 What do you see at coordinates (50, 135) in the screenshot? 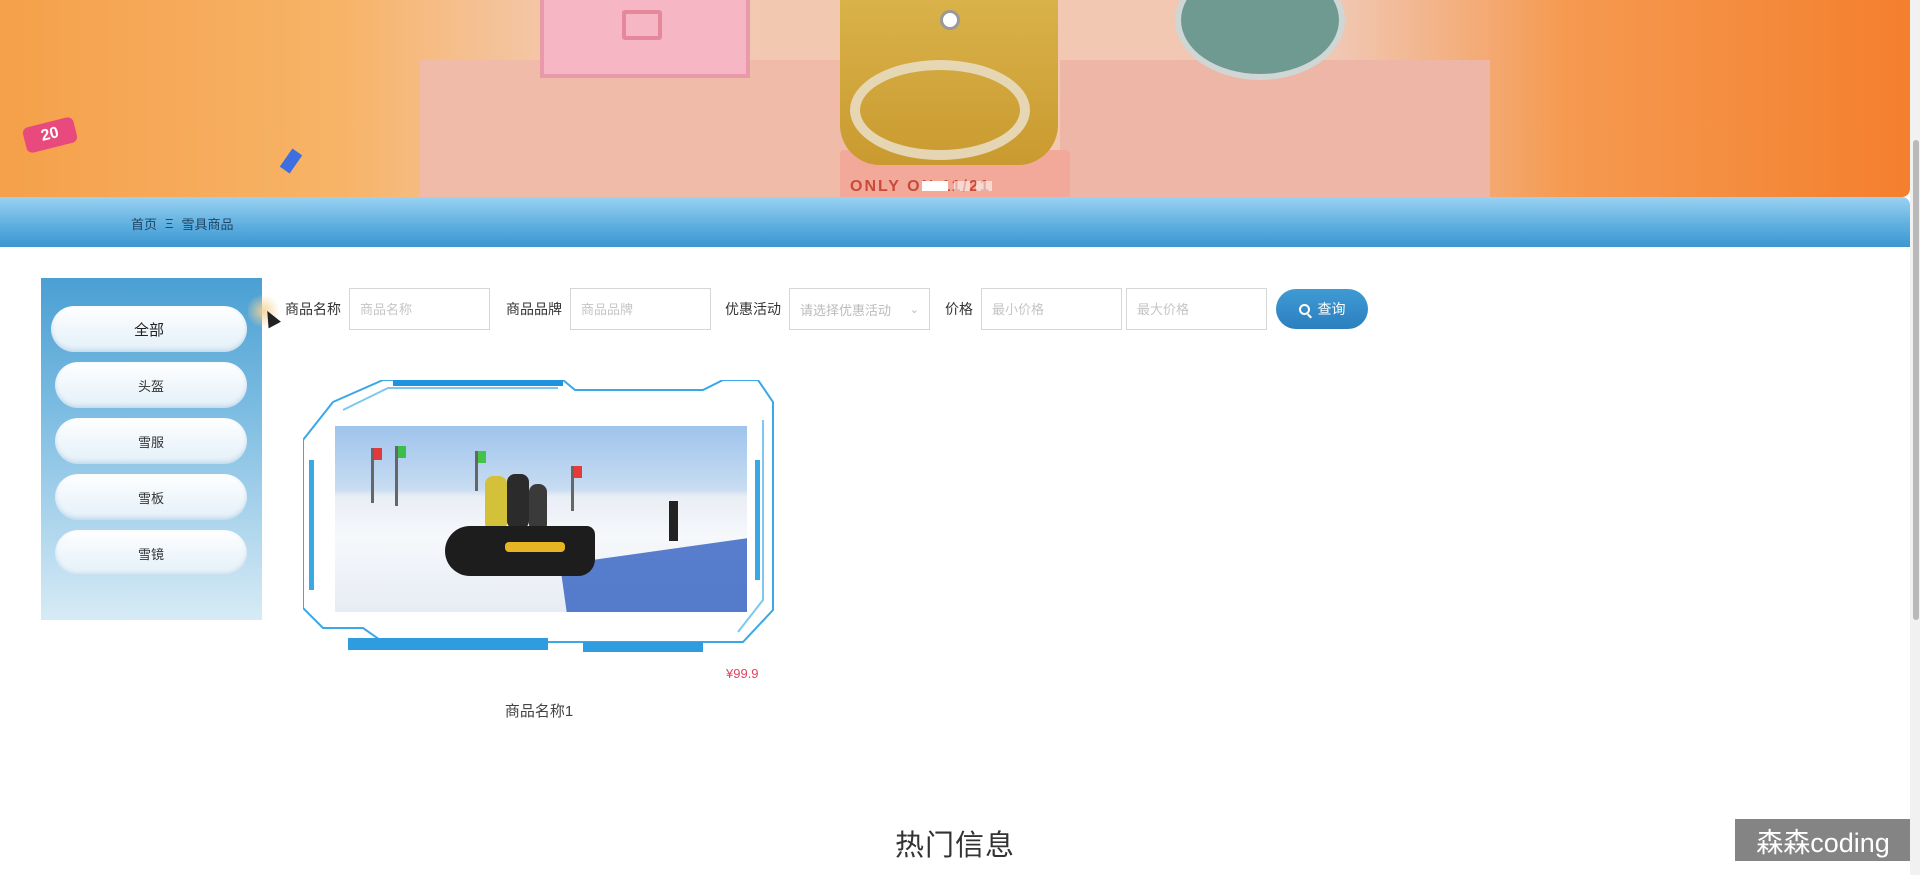
I see `banner-badge: 20` at bounding box center [50, 135].